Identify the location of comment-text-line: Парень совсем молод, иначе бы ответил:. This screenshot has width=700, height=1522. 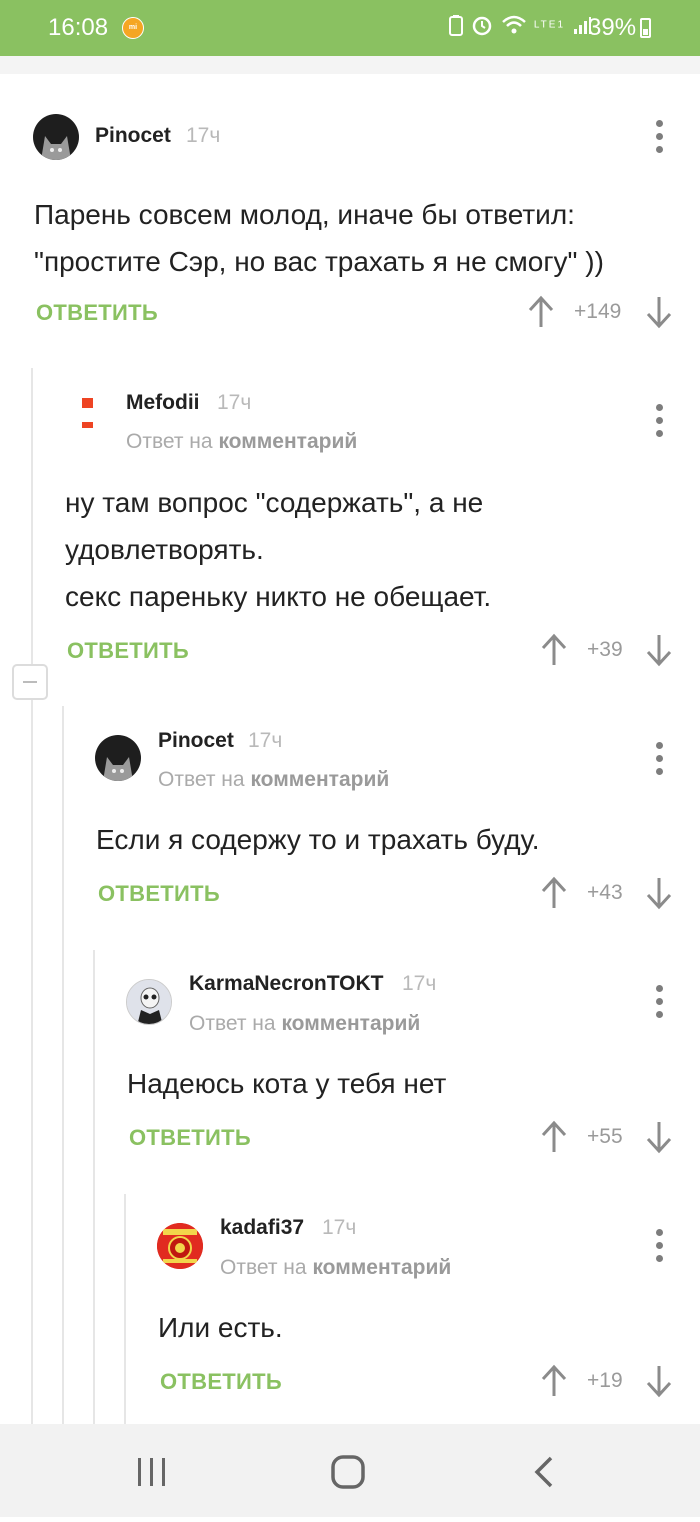
(304, 214).